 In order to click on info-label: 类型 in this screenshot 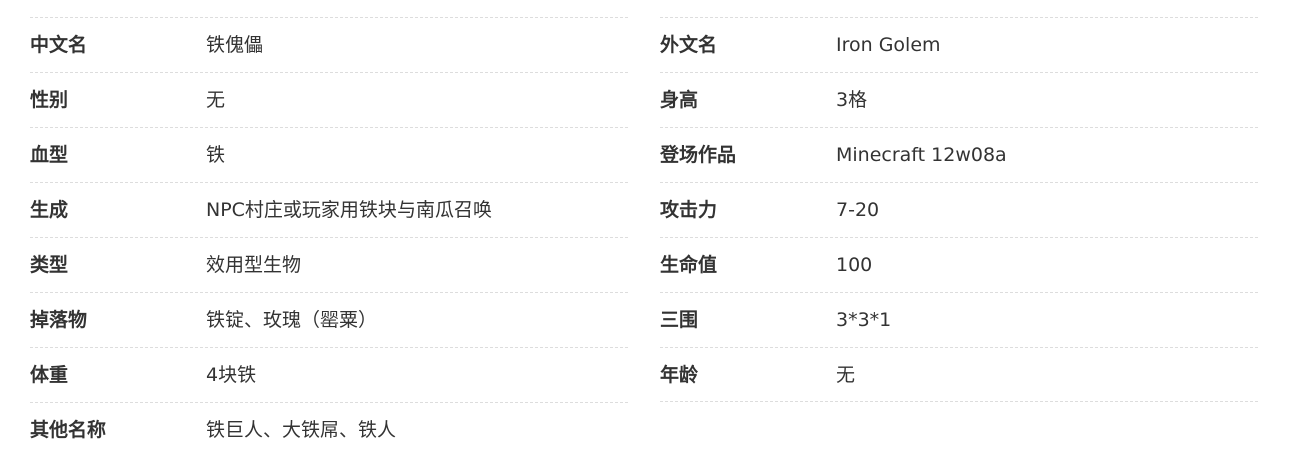, I will do `click(49, 265)`.